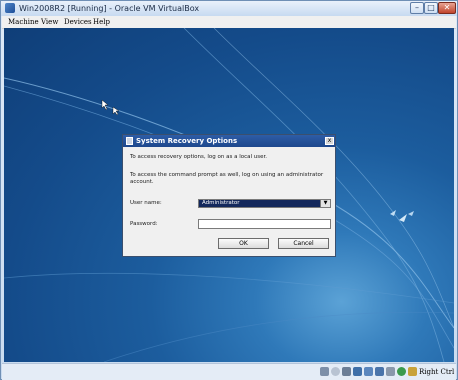 The height and width of the screenshot is (380, 458). What do you see at coordinates (368, 371) in the screenshot?
I see `shared-folders-icon` at bounding box center [368, 371].